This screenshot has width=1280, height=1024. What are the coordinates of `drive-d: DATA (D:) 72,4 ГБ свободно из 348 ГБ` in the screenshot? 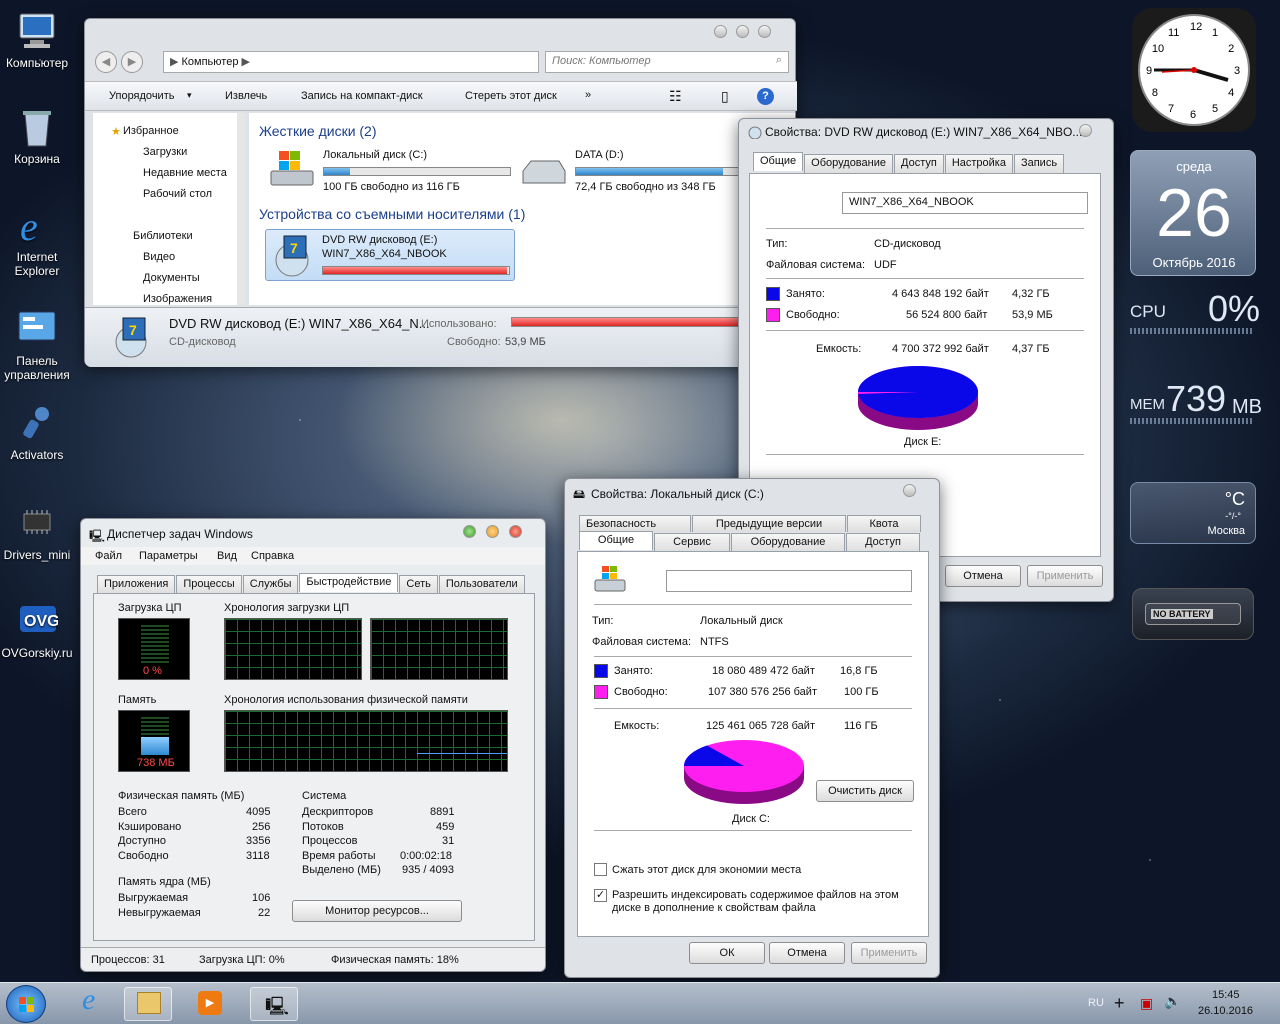 It's located at (642, 171).